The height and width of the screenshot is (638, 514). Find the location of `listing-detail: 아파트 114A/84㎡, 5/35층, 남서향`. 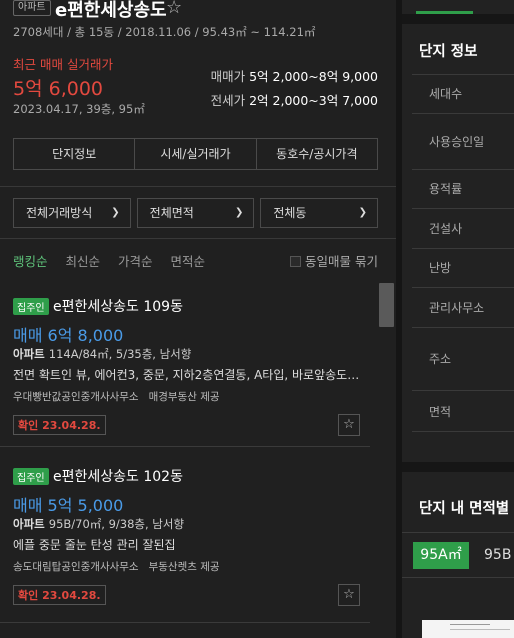

listing-detail: 아파트 114A/84㎡, 5/35층, 남서향 is located at coordinates (102, 354).